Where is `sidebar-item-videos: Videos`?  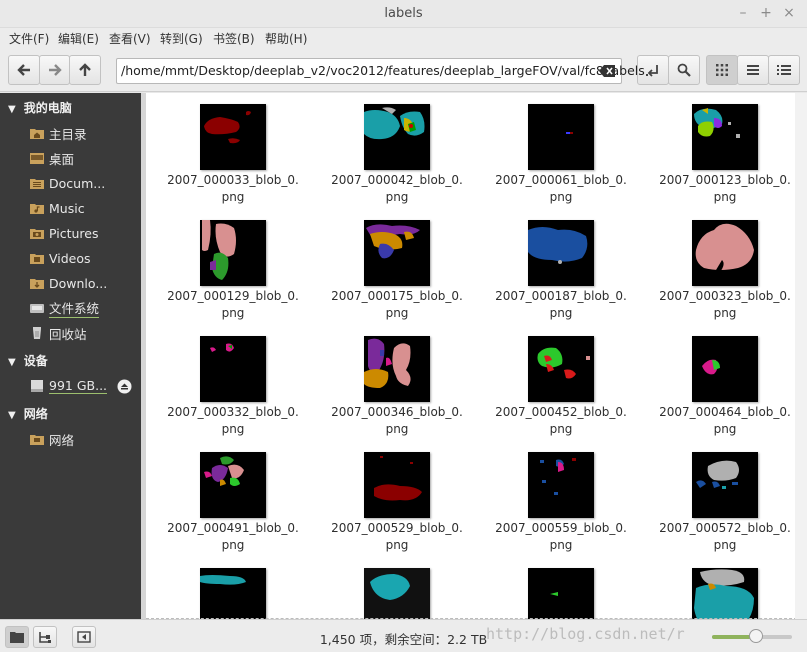
sidebar-item-videos: Videos is located at coordinates (60, 258).